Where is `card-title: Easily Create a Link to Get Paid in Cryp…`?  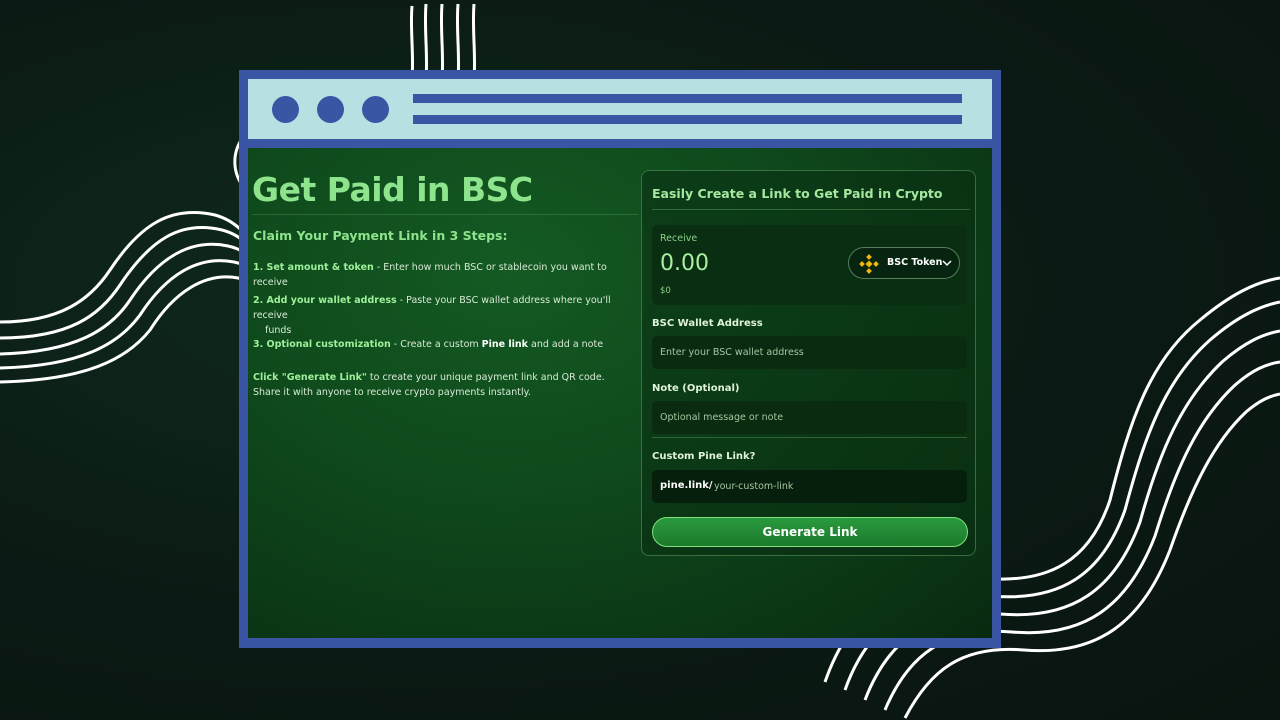 card-title: Easily Create a Link to Get Paid in Cryp… is located at coordinates (797, 193).